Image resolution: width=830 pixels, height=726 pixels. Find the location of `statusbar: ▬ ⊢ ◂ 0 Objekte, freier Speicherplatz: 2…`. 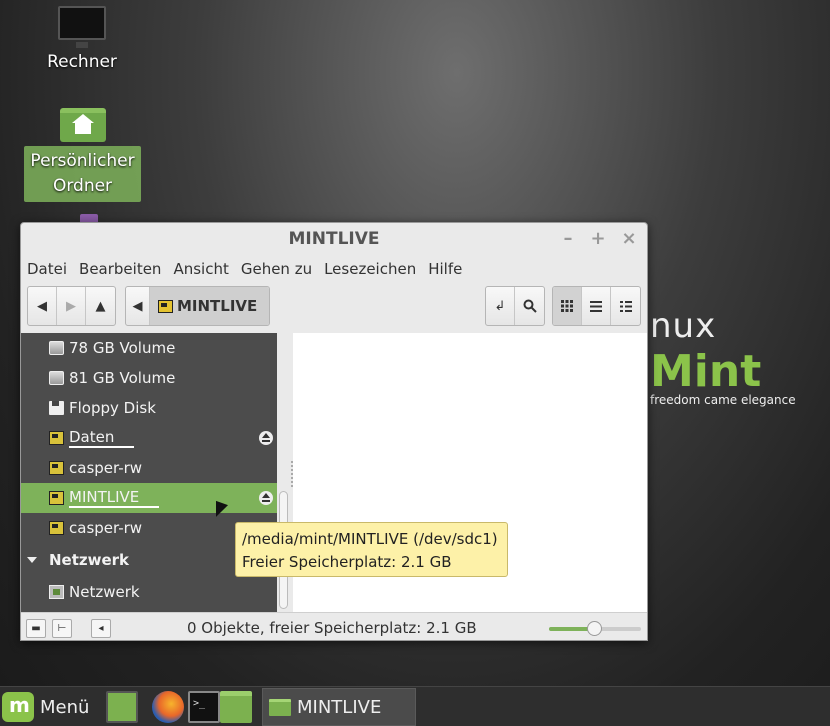

statusbar: ▬ ⊢ ◂ 0 Objekte, freier Speicherplatz: 2… is located at coordinates (334, 626).